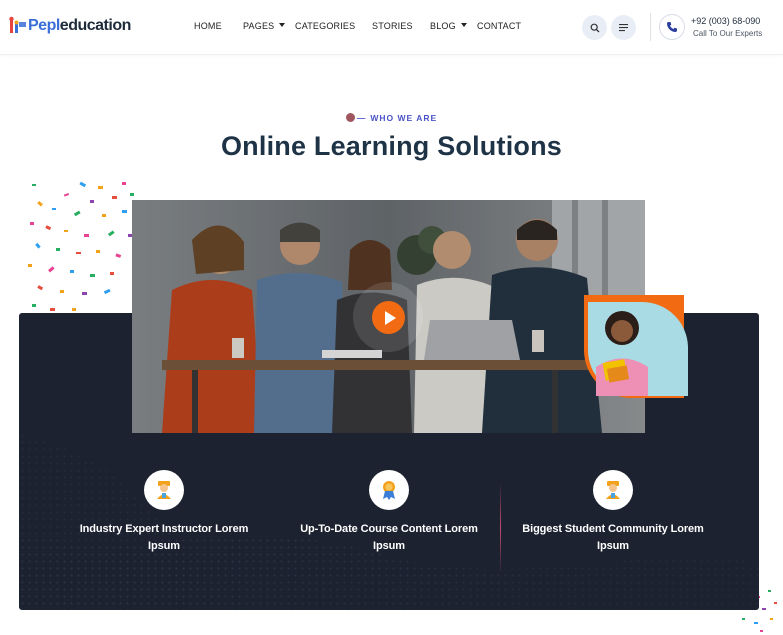 Image resolution: width=783 pixels, height=635 pixels. I want to click on eyebrow-dot, so click(350, 117).